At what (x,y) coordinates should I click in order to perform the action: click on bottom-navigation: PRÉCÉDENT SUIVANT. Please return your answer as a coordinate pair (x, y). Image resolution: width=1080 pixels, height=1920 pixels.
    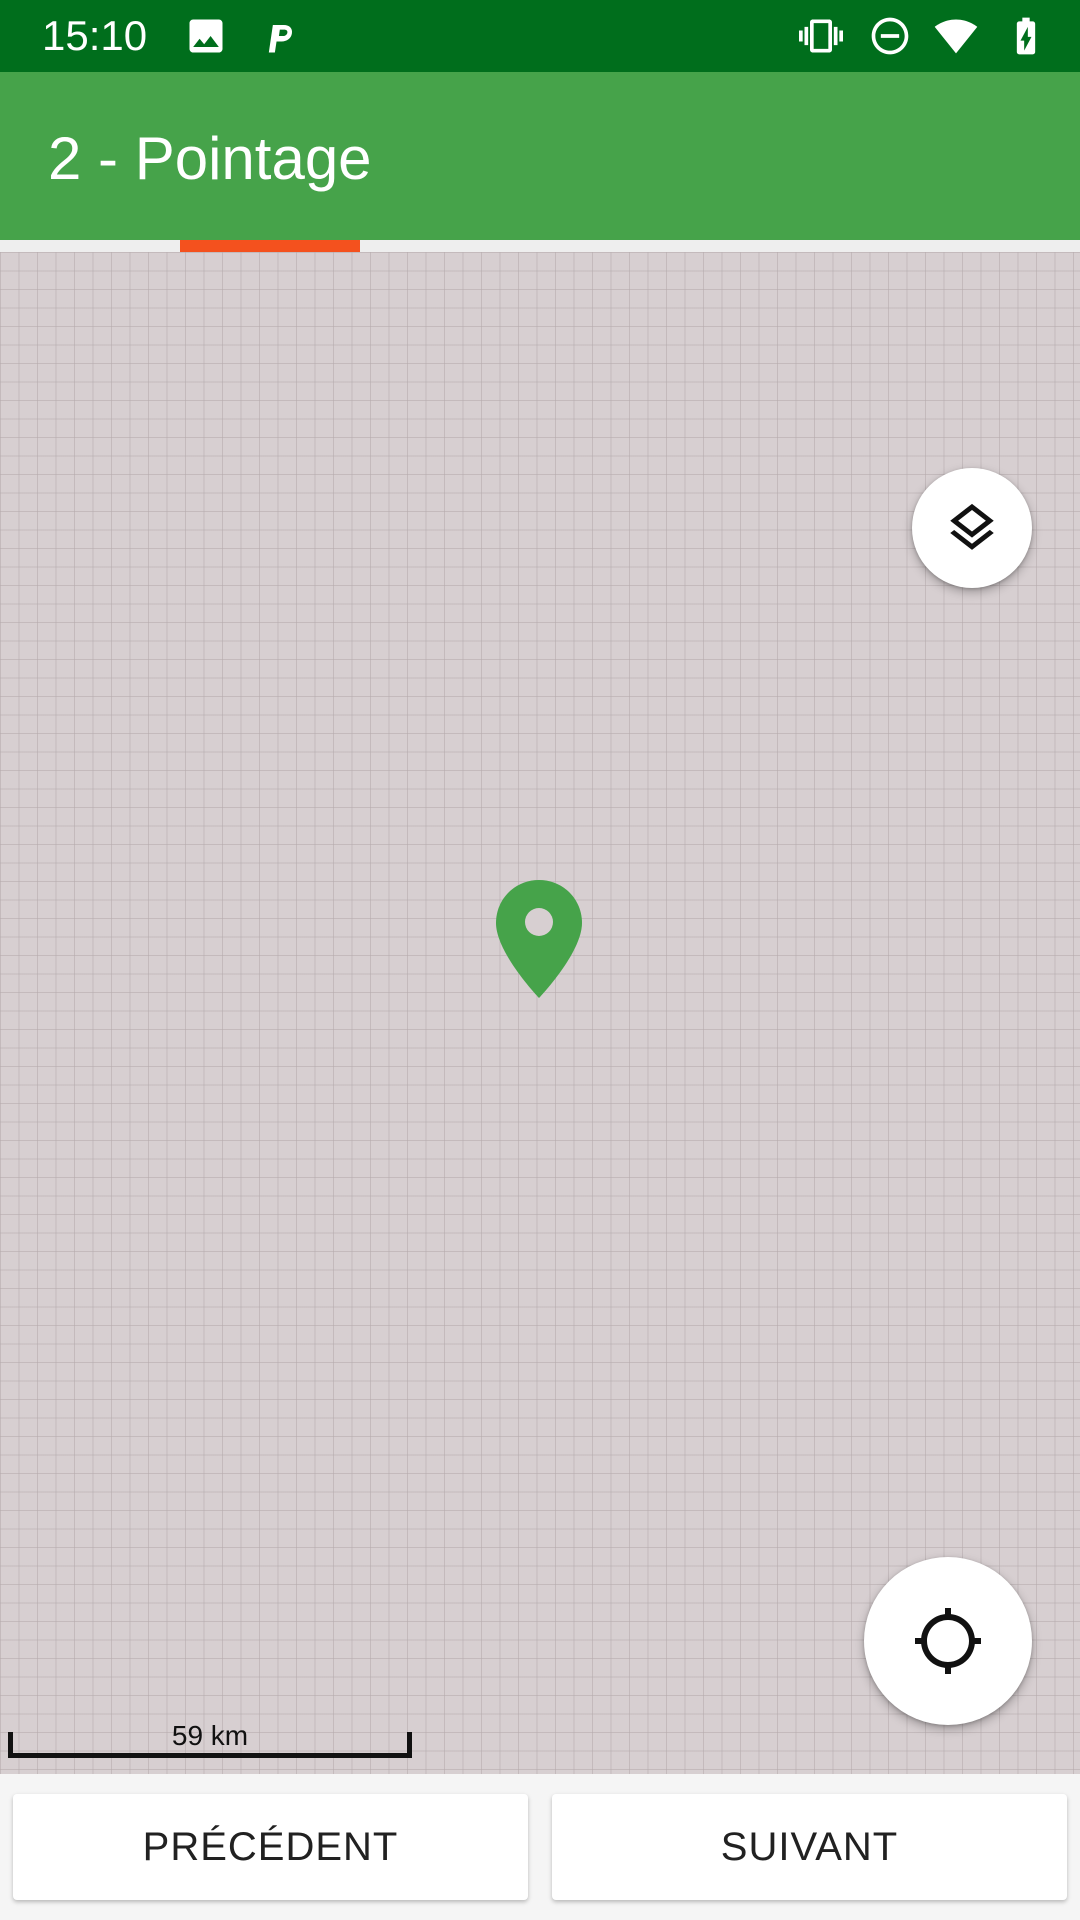
    Looking at the image, I should click on (540, 1847).